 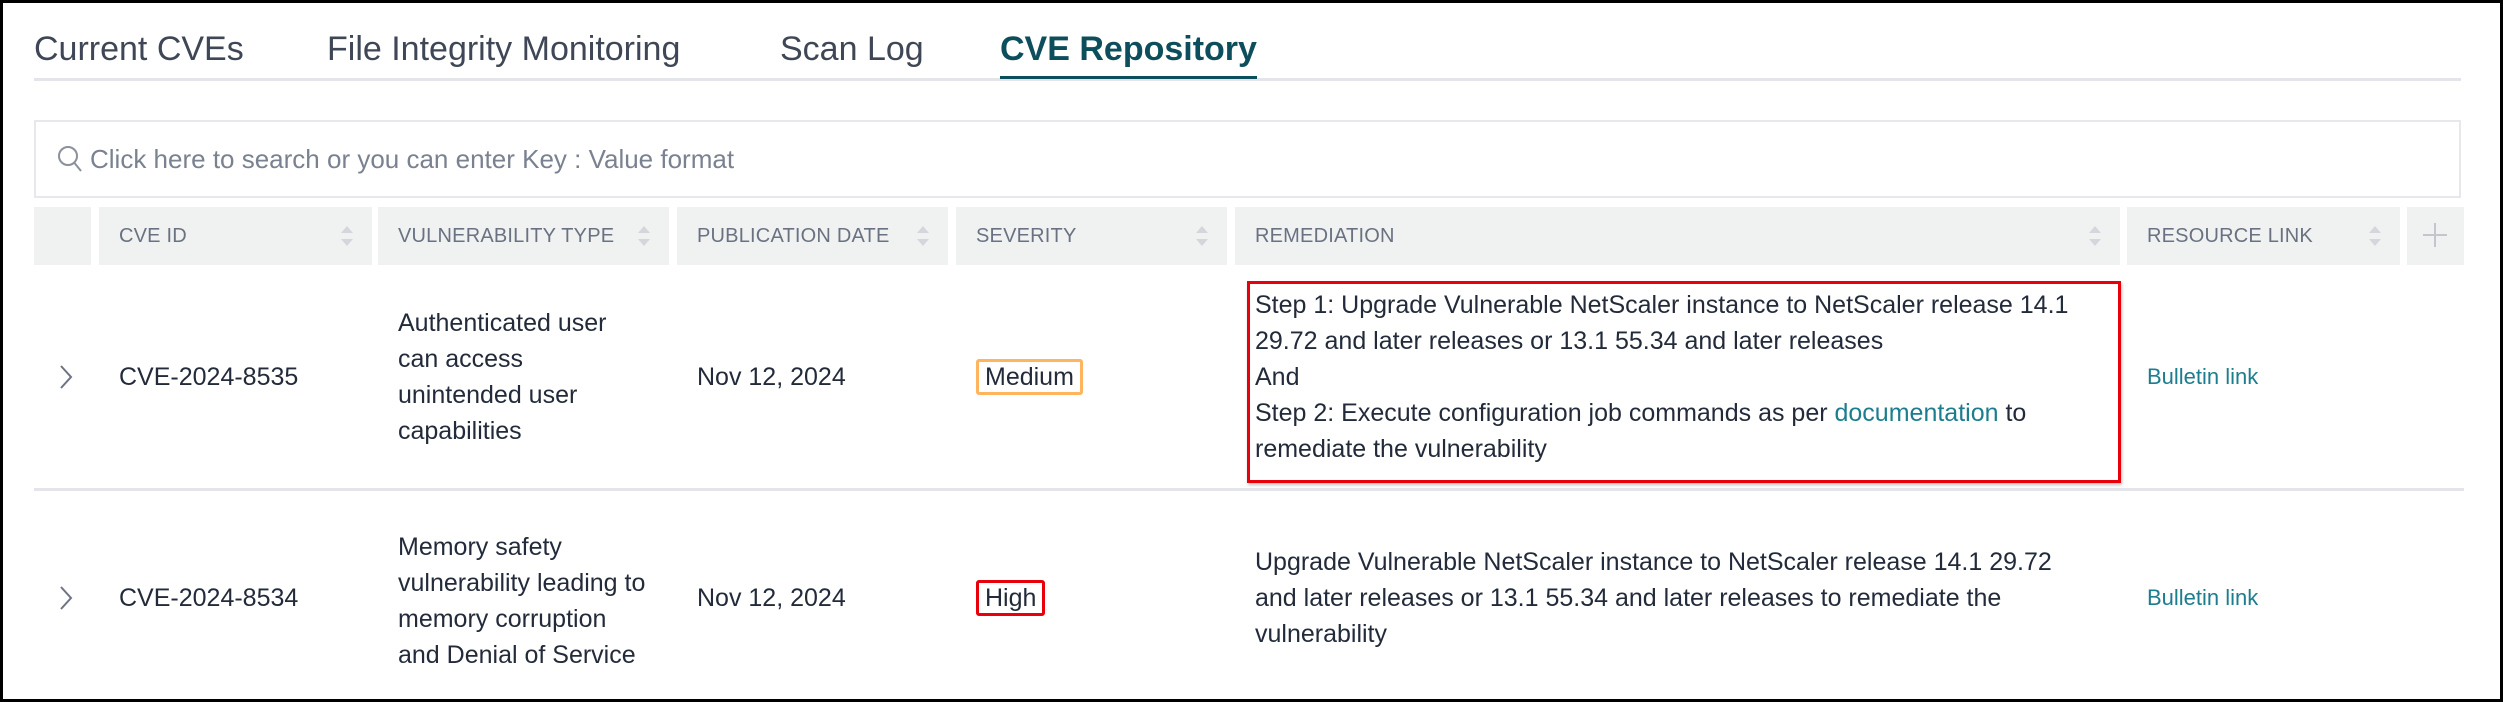 I want to click on remediation-and: And, so click(x=1277, y=376).